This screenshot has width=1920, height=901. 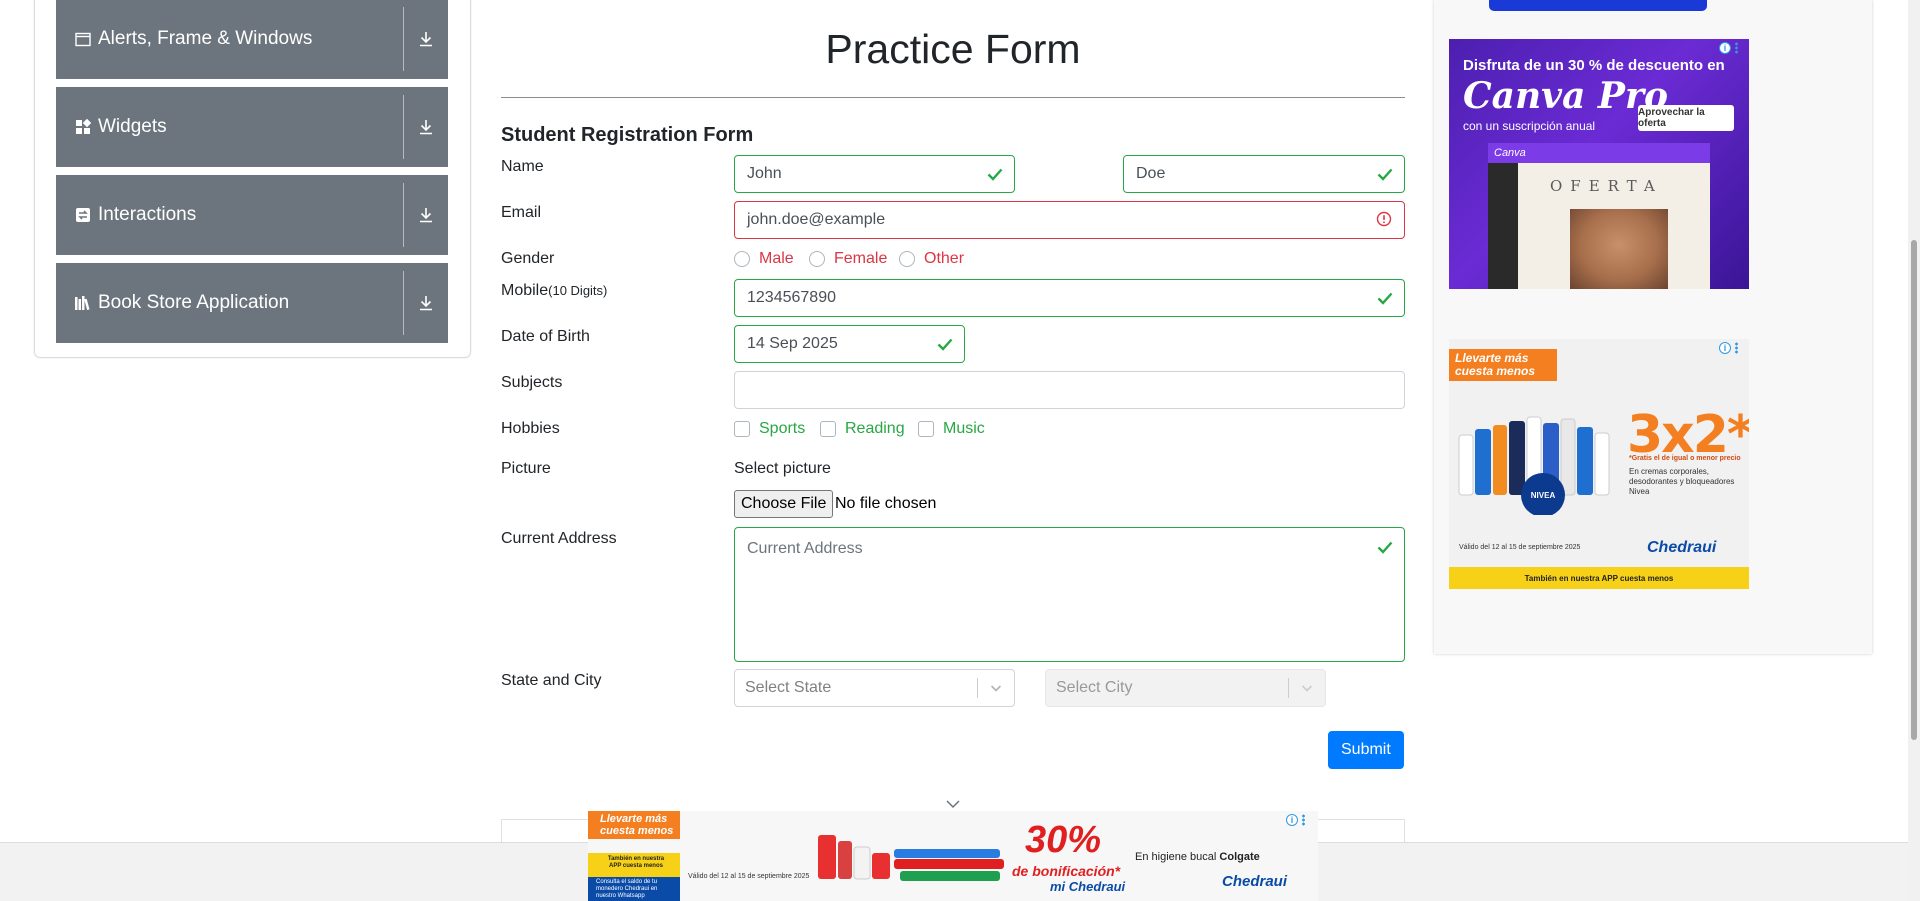 I want to click on sidebar-item-book-store: Book Store Application, so click(x=252, y=303).